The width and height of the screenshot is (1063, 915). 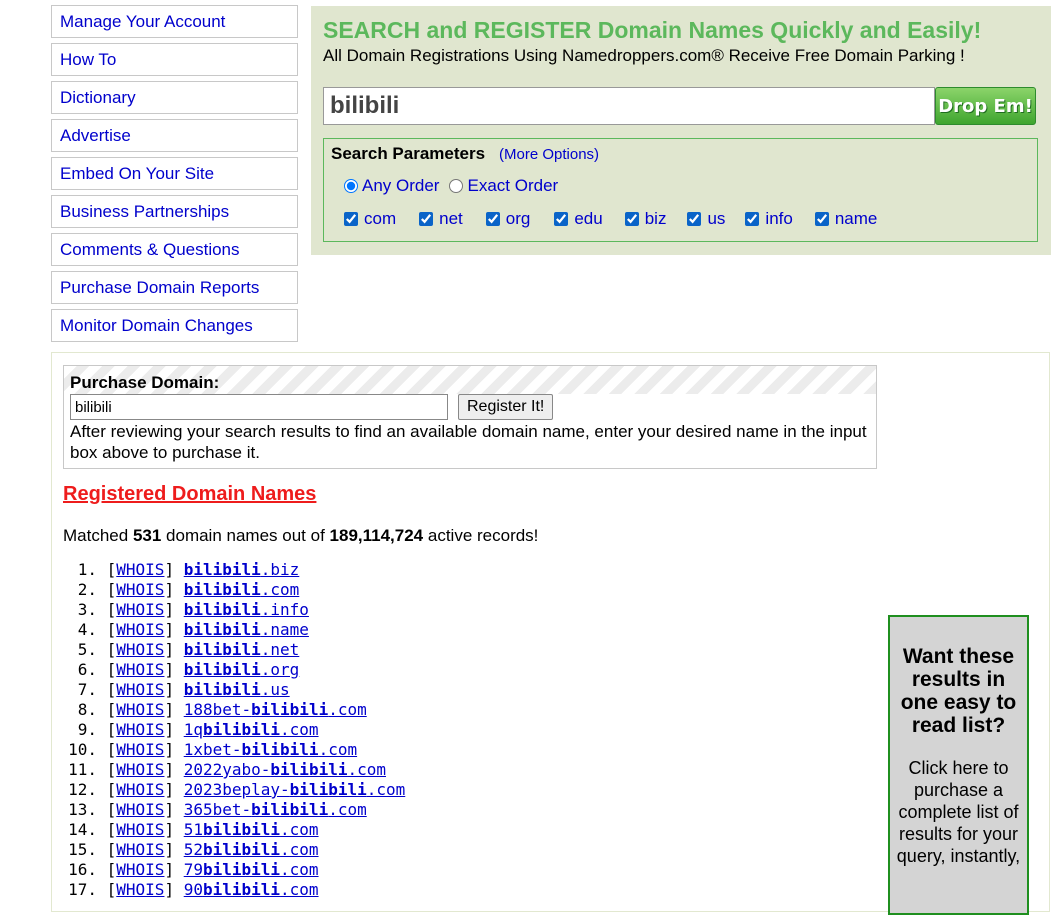 What do you see at coordinates (561, 219) in the screenshot?
I see `ext-checkbox-edu` at bounding box center [561, 219].